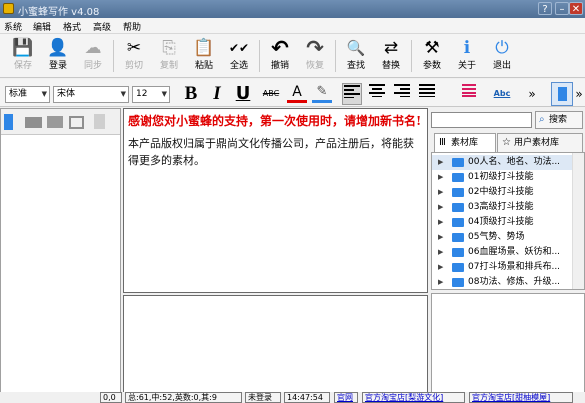 The height and width of the screenshot is (403, 585). Describe the element at coordinates (508, 345) in the screenshot. I see `material-preview` at that location.